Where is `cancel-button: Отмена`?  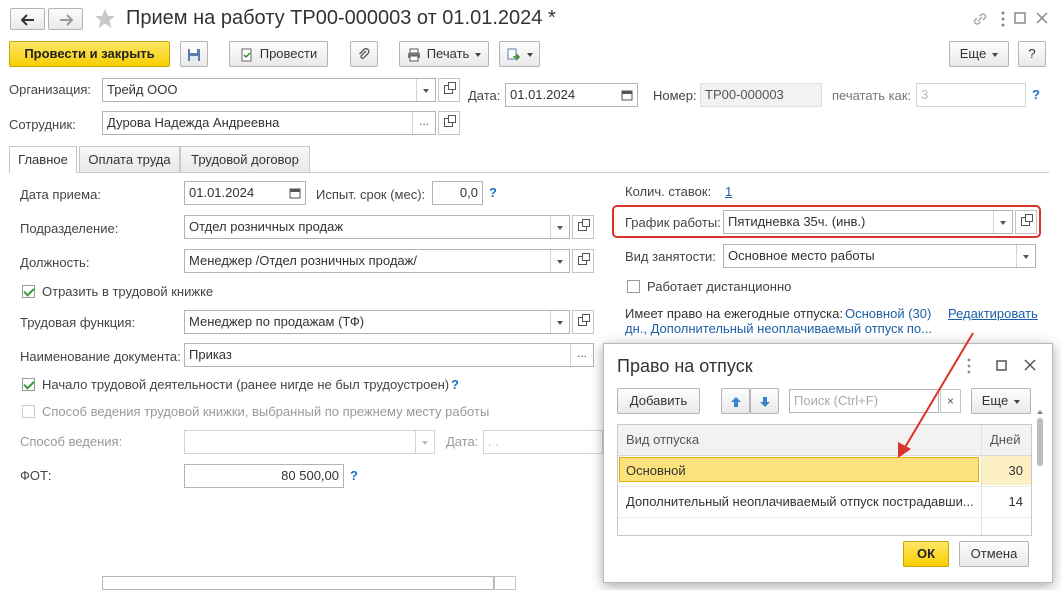 cancel-button: Отмена is located at coordinates (994, 554).